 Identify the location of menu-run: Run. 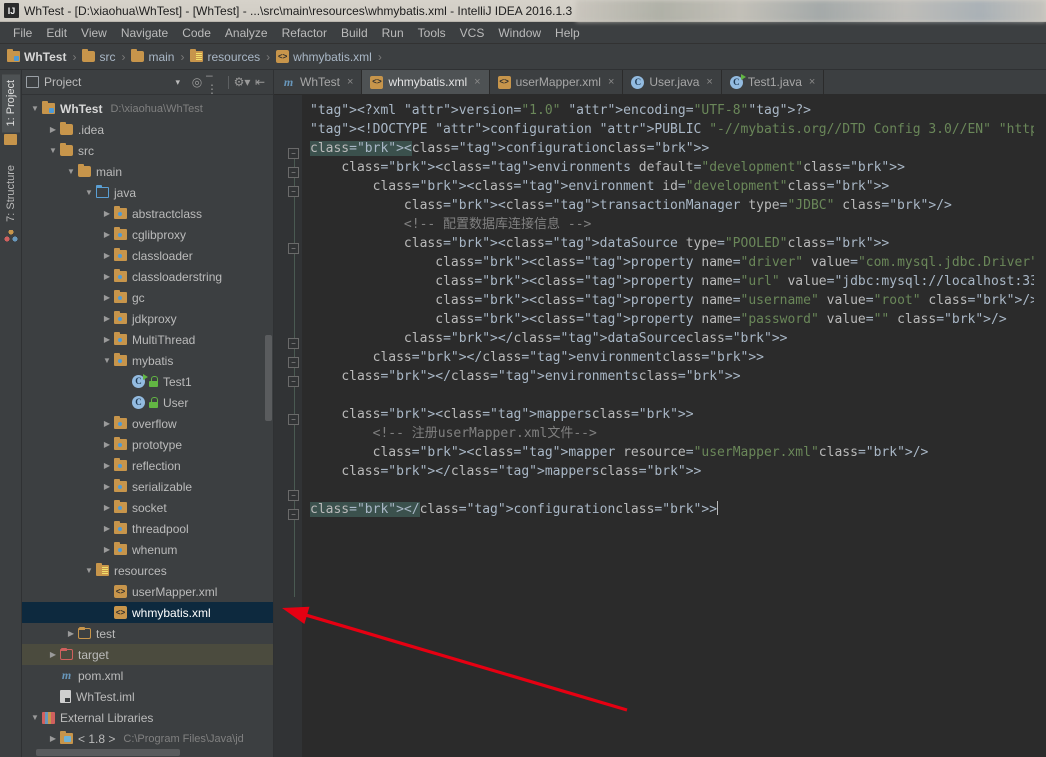
(393, 33).